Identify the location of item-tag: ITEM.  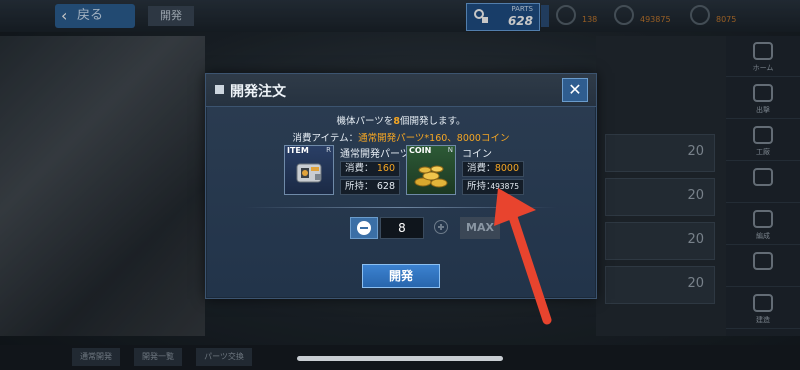
(298, 150).